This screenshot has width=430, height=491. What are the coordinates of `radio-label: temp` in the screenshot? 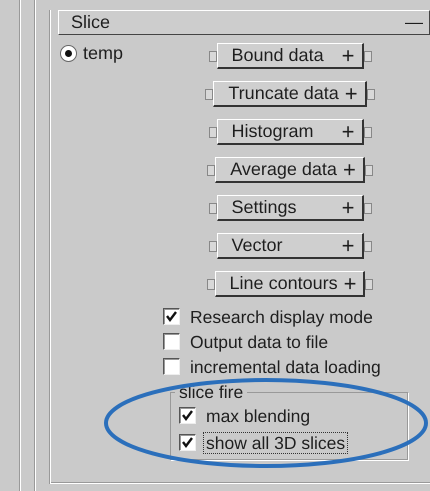 It's located at (103, 53).